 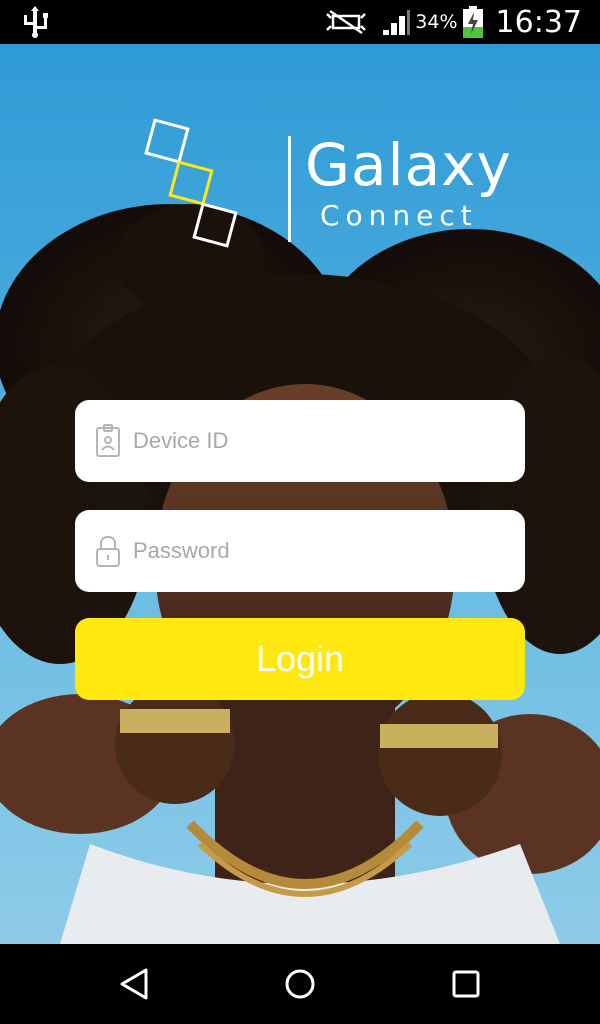 What do you see at coordinates (538, 22) in the screenshot?
I see `clock: 16:37` at bounding box center [538, 22].